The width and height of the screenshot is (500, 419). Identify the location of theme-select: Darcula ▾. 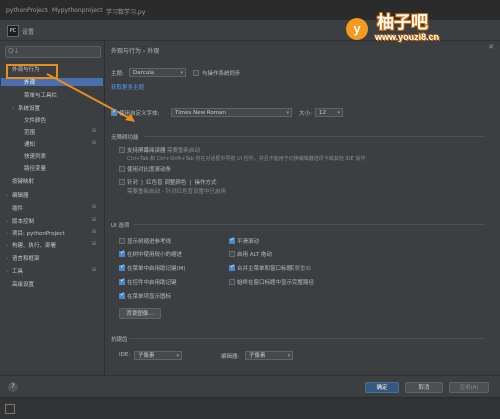
(157, 72).